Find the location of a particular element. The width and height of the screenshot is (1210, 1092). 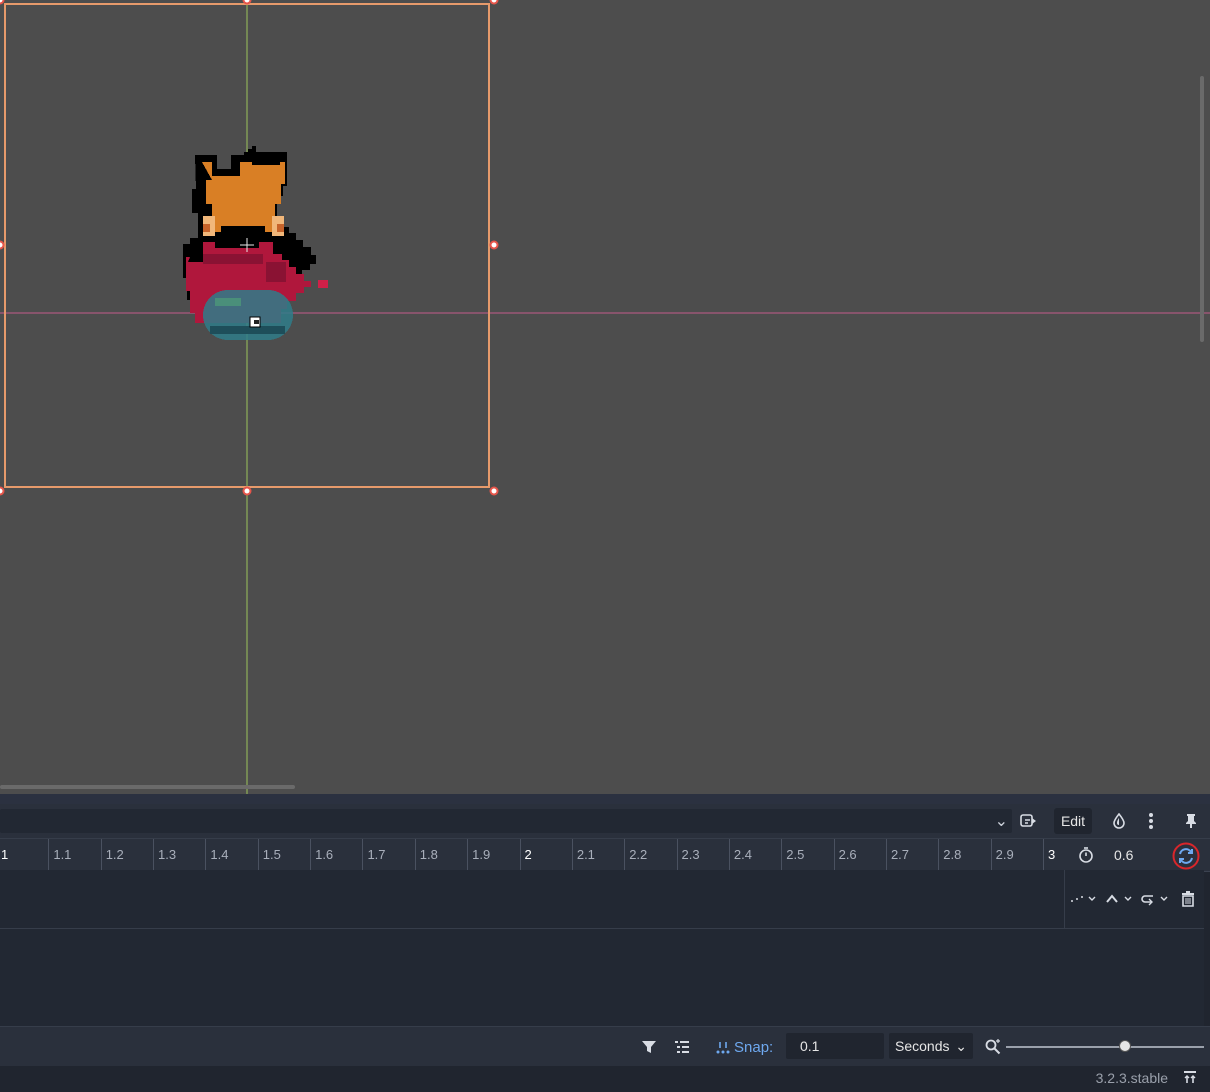

pin-icon is located at coordinates (1191, 821).